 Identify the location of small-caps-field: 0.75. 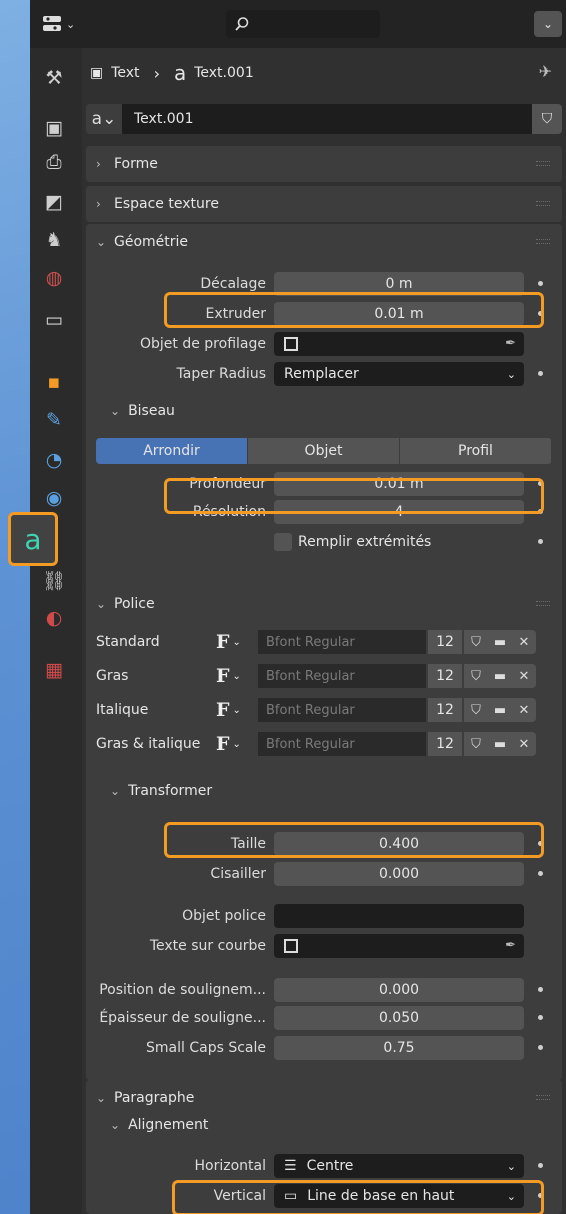
(399, 1048).